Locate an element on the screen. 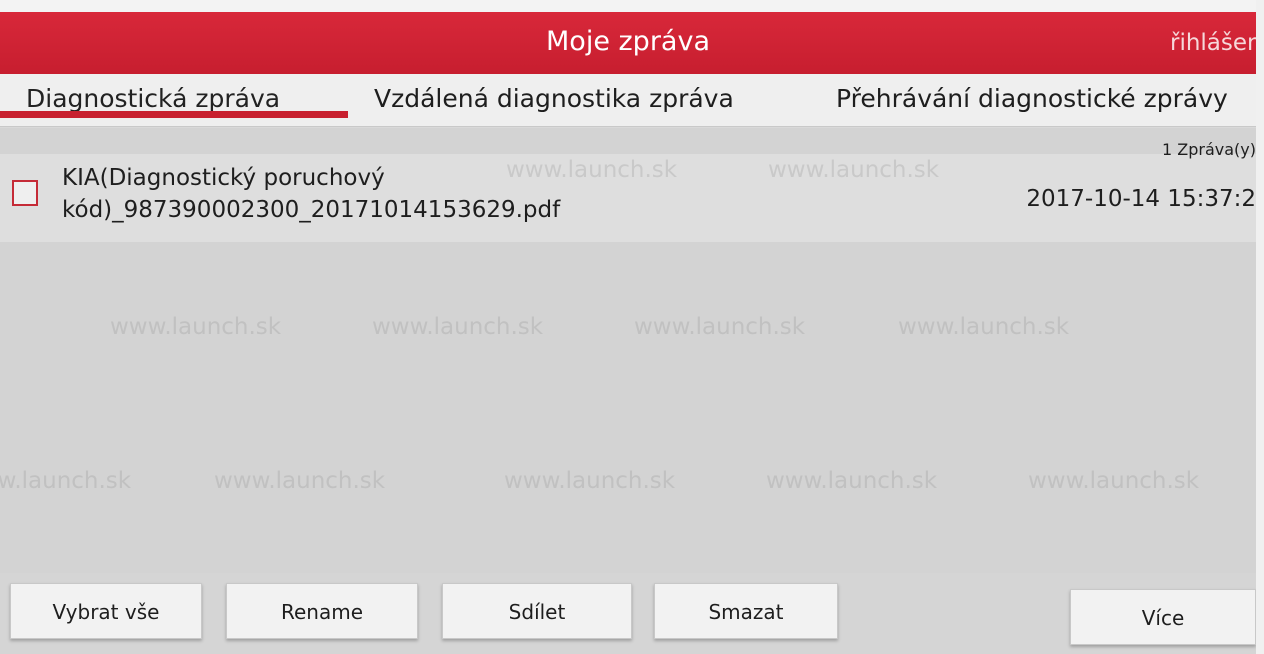  bottom-toolbar: Vybrat vše Rename Sdílet Smazat Více is located at coordinates (628, 613).